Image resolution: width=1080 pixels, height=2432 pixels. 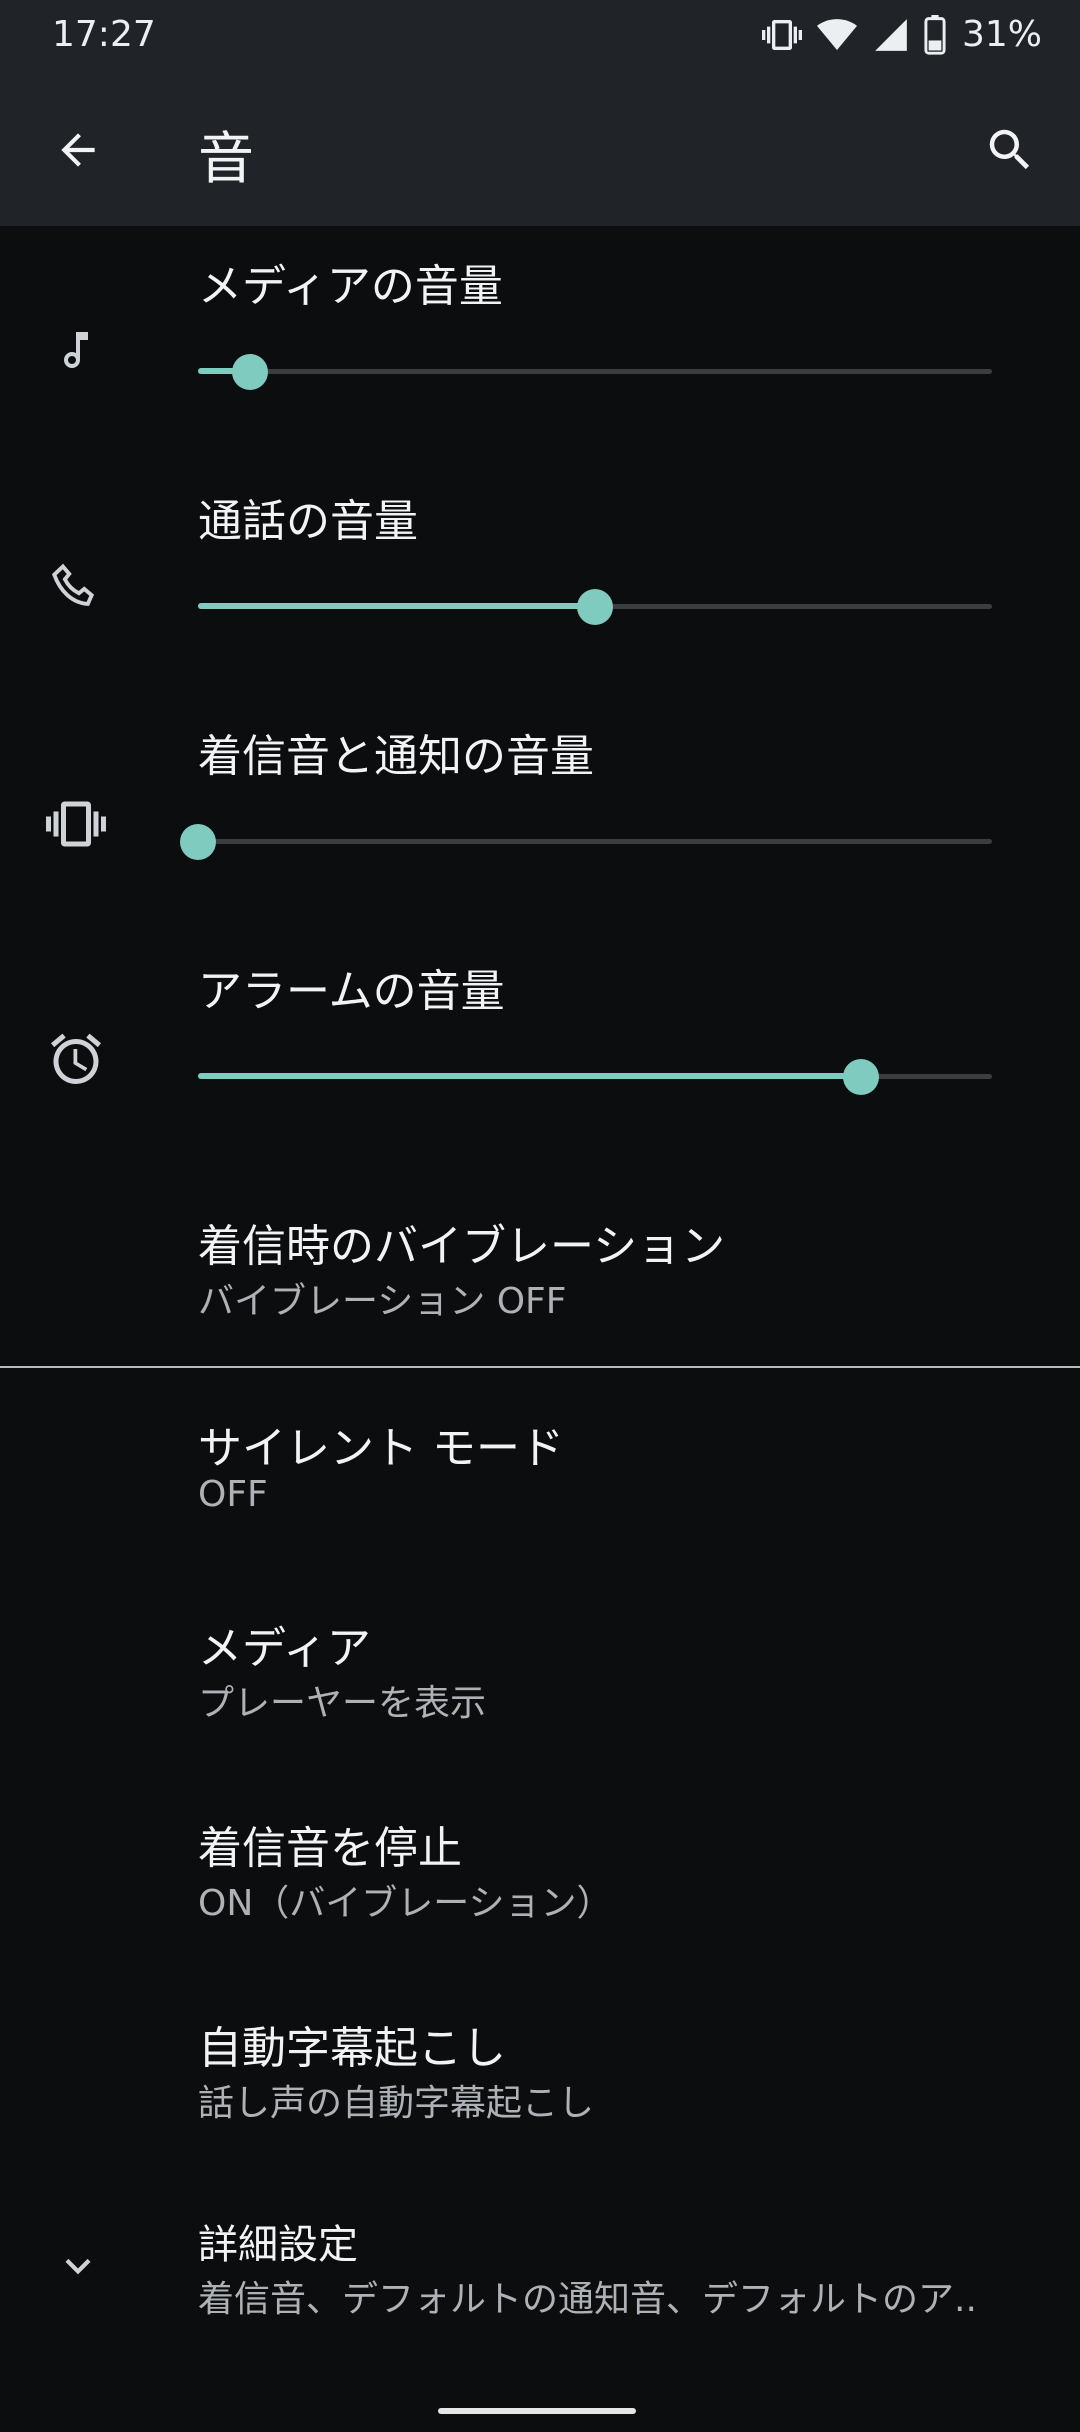 What do you see at coordinates (78, 2266) in the screenshot?
I see `chevron-down-icon` at bounding box center [78, 2266].